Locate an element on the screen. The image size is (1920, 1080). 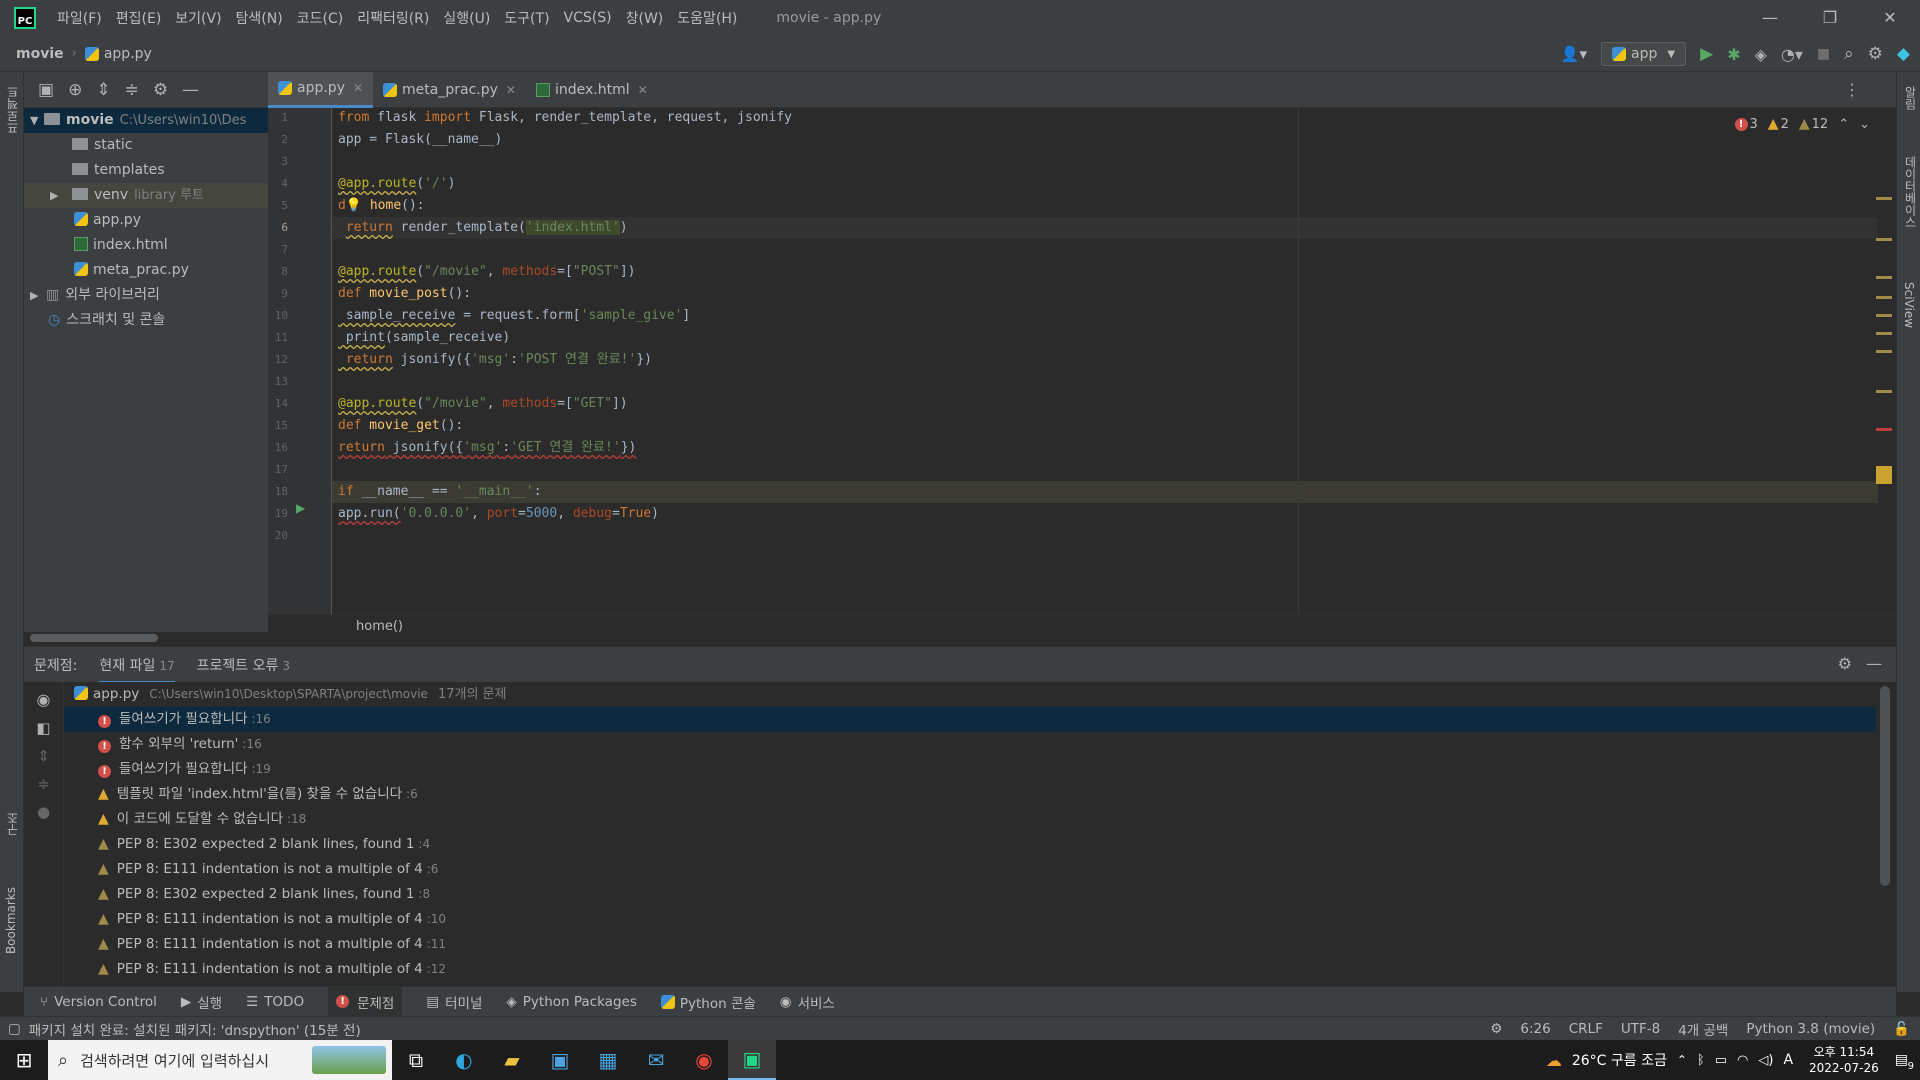
edge-icon: ◐ is located at coordinates (464, 1060).